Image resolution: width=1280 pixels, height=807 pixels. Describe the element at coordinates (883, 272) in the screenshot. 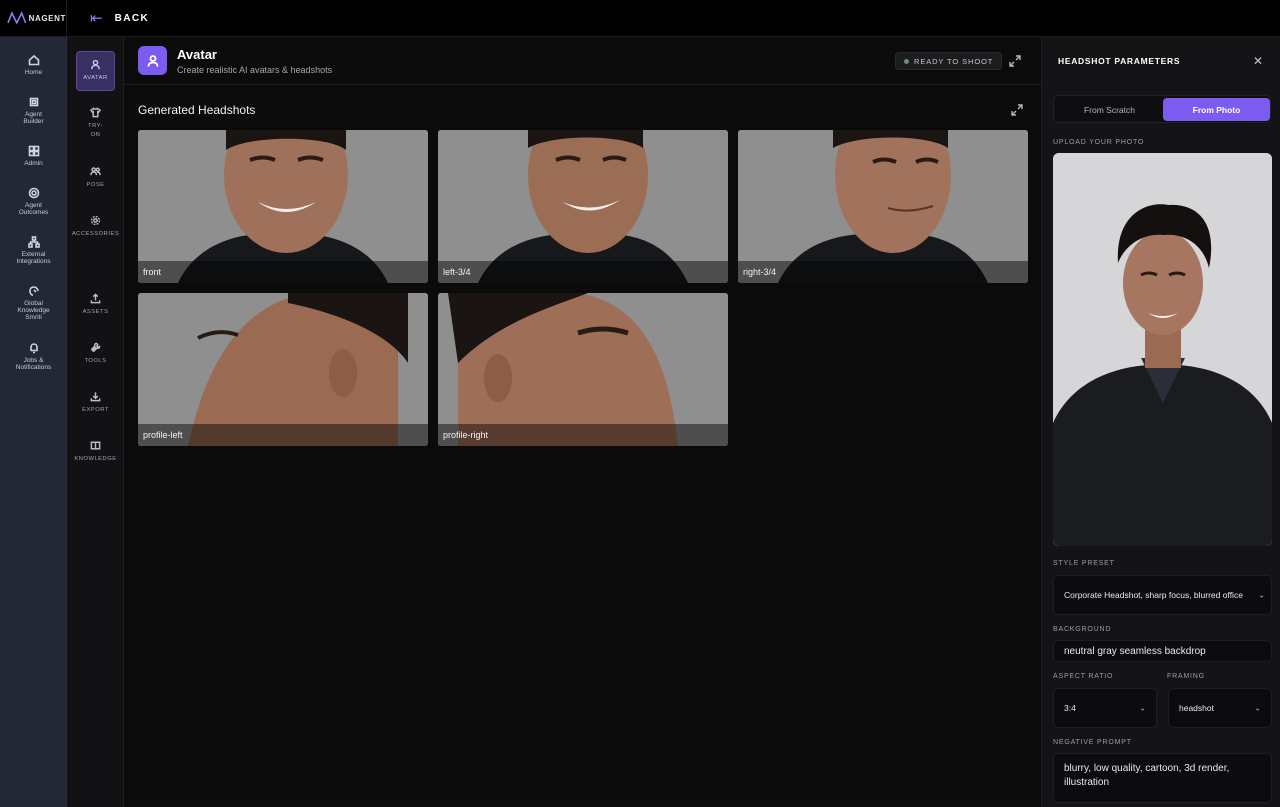

I see `tile-caption: right-3/4` at that location.